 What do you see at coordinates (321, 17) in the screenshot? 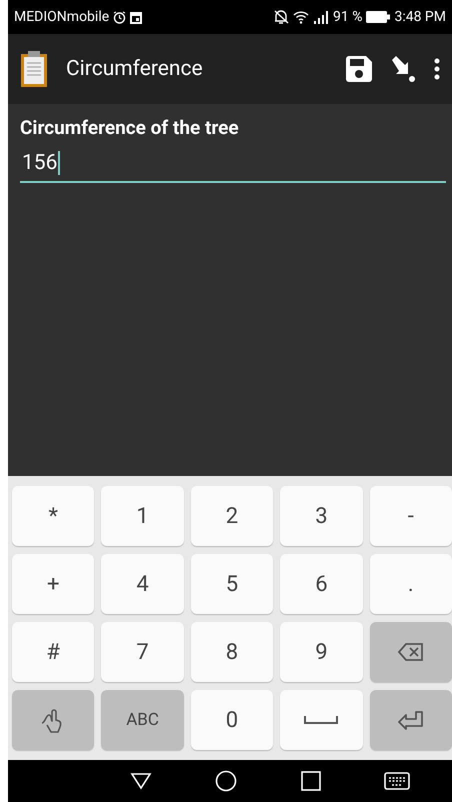
I see `signal-icon` at bounding box center [321, 17].